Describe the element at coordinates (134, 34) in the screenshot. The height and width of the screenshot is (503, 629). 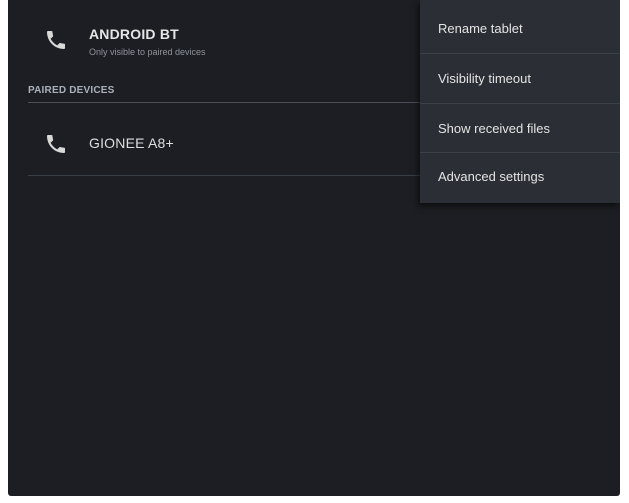
I see `own-device-name: ANDROID BT` at that location.